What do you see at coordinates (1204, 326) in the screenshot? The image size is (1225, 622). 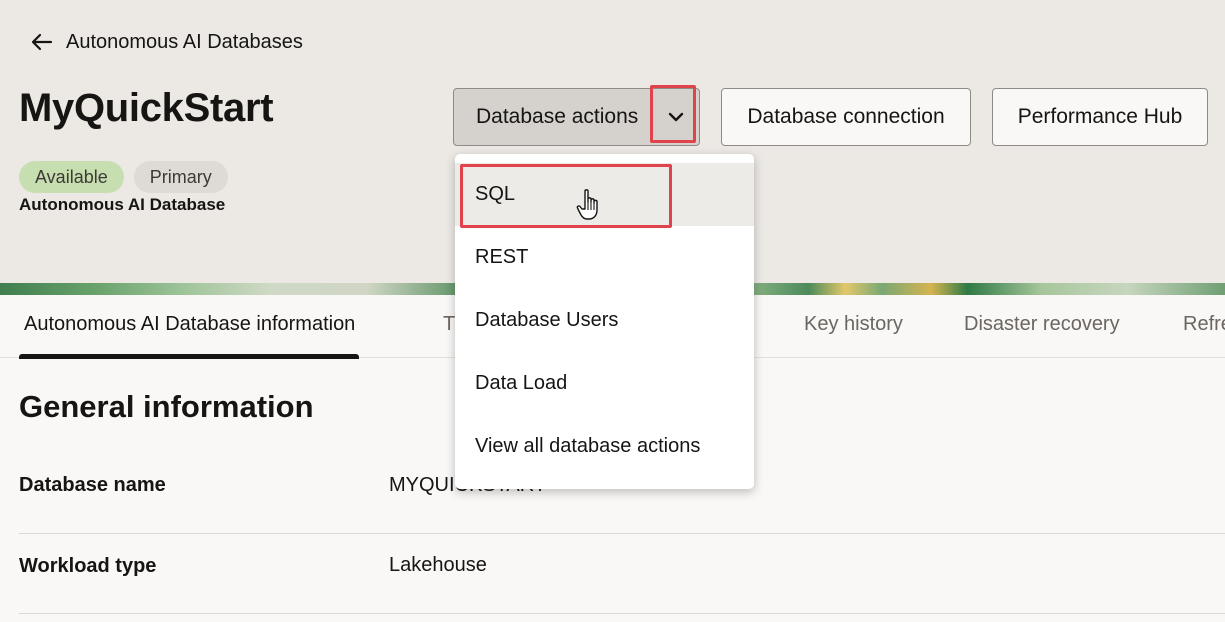 I see `tab-refreshable-clones: Refre` at bounding box center [1204, 326].